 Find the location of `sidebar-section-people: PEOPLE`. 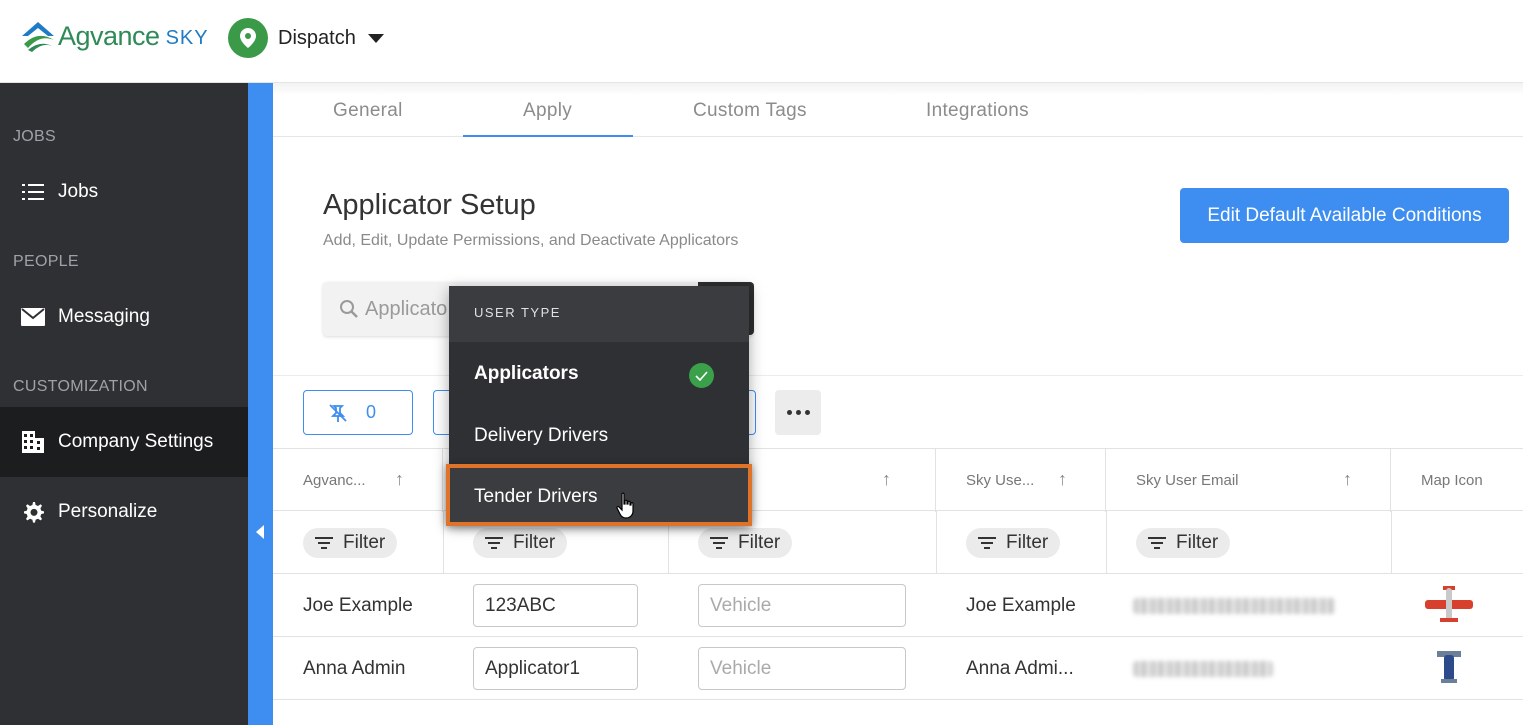

sidebar-section-people: PEOPLE is located at coordinates (46, 261).